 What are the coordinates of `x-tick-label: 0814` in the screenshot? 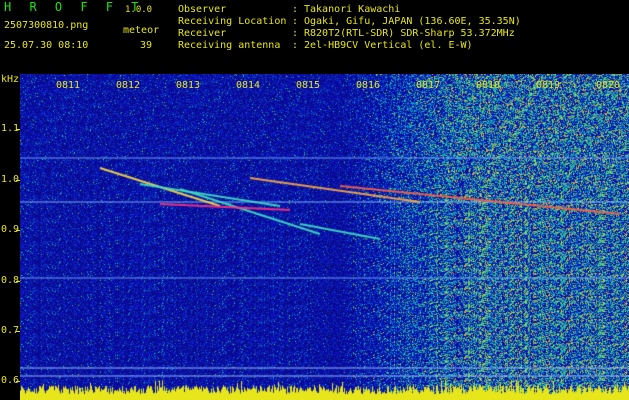 It's located at (248, 85).